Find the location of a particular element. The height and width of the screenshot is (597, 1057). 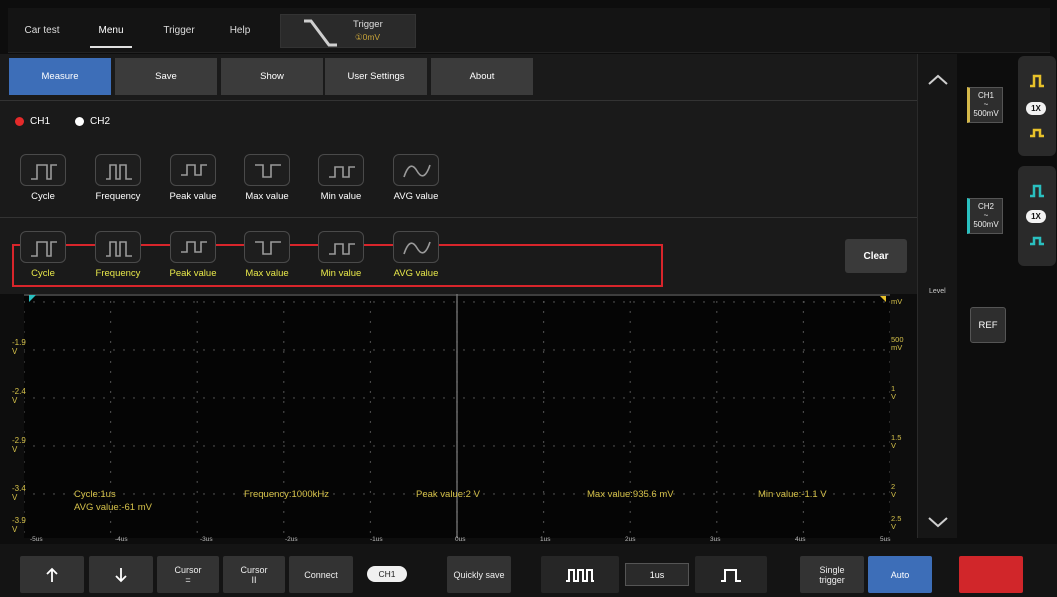

trigger-level-slider: Level is located at coordinates (937, 296).